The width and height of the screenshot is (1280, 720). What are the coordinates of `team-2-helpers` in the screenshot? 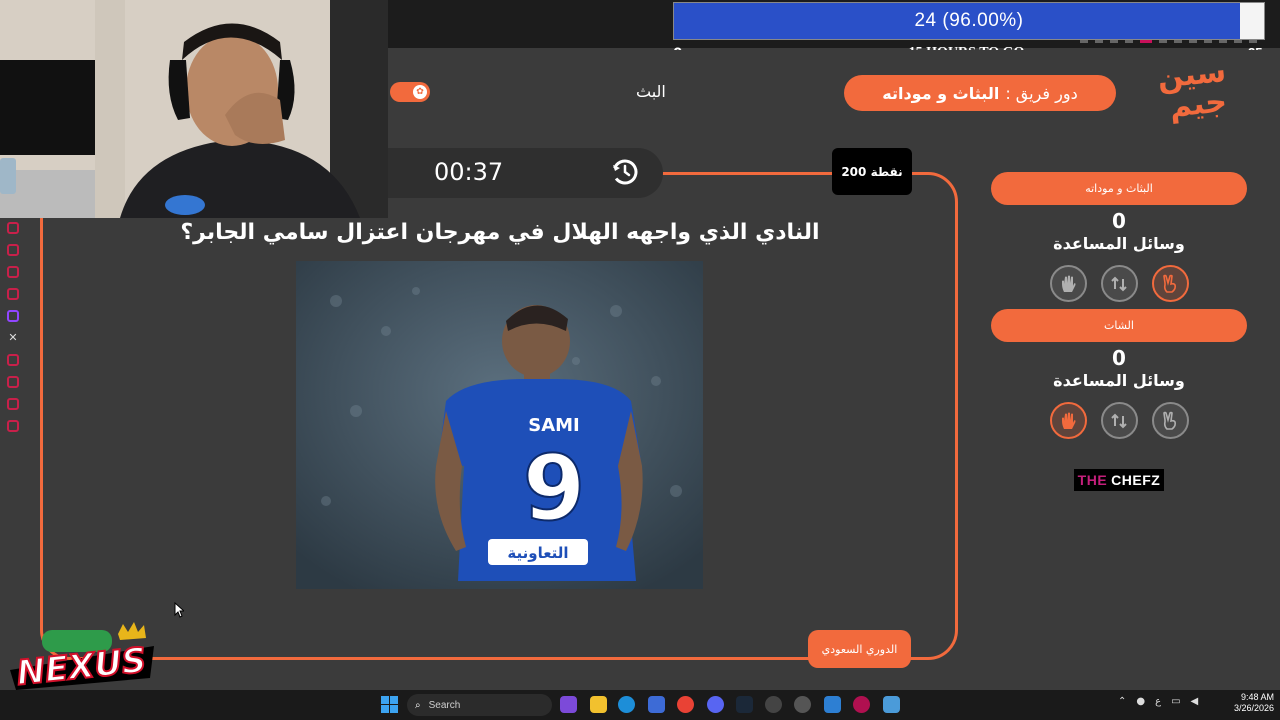 It's located at (1119, 420).